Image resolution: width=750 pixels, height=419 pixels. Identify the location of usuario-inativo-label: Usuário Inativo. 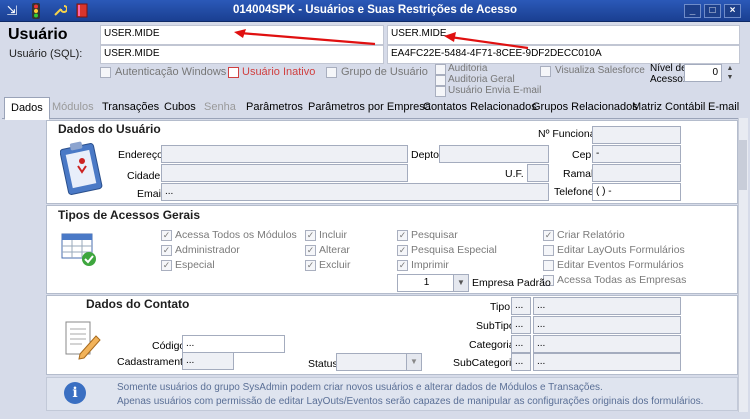
(279, 72).